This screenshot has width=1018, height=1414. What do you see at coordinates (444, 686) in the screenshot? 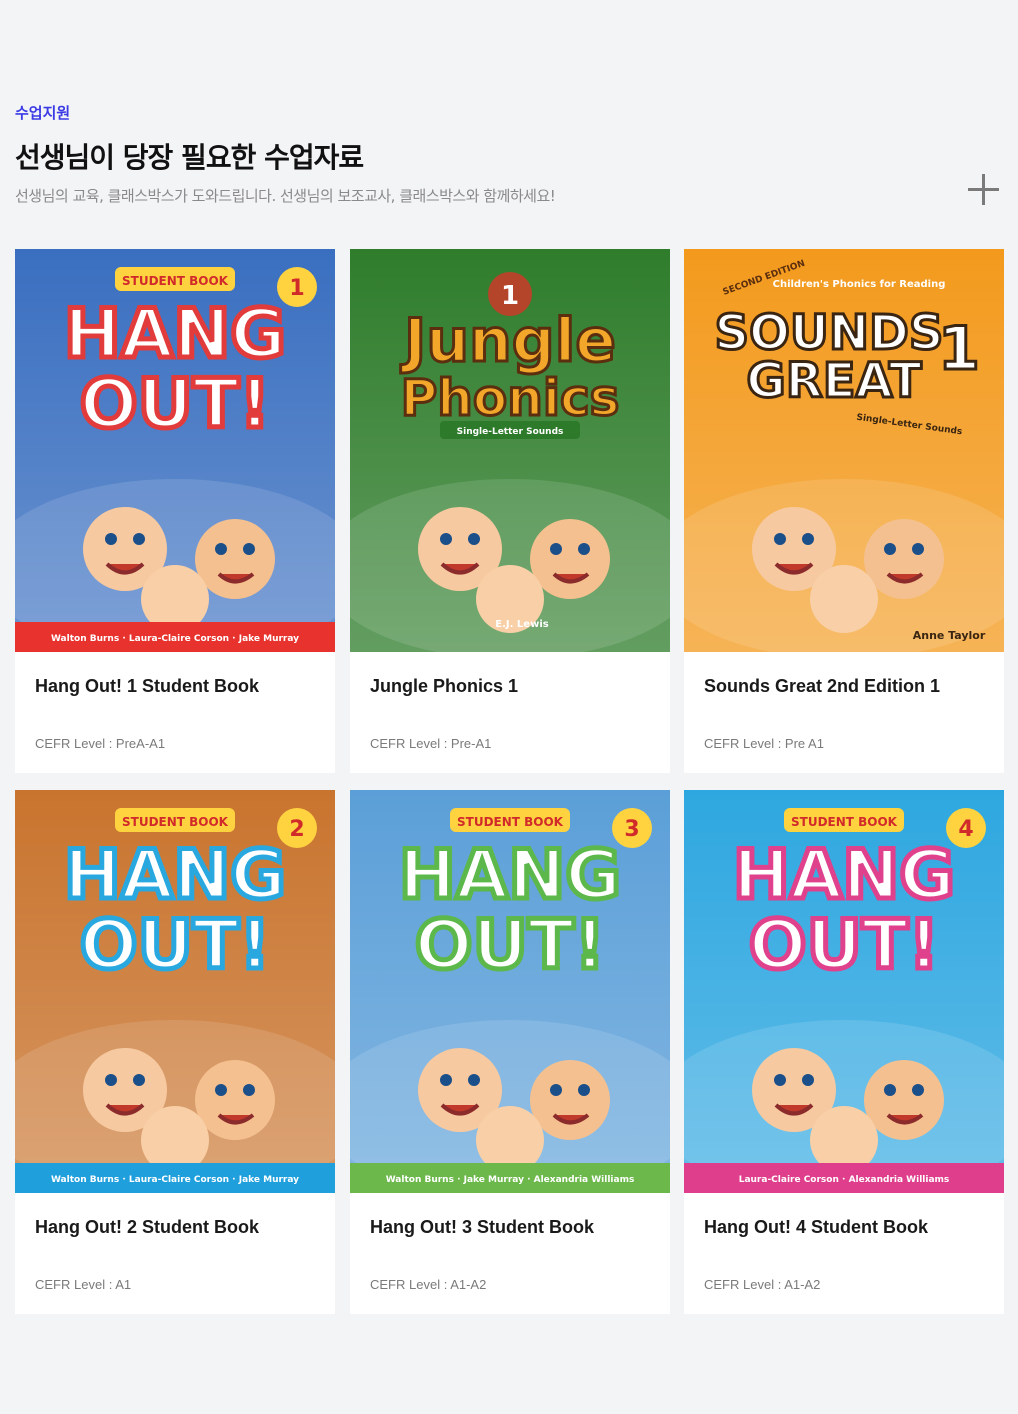
I see `book-title: Jungle Phonics 1` at bounding box center [444, 686].